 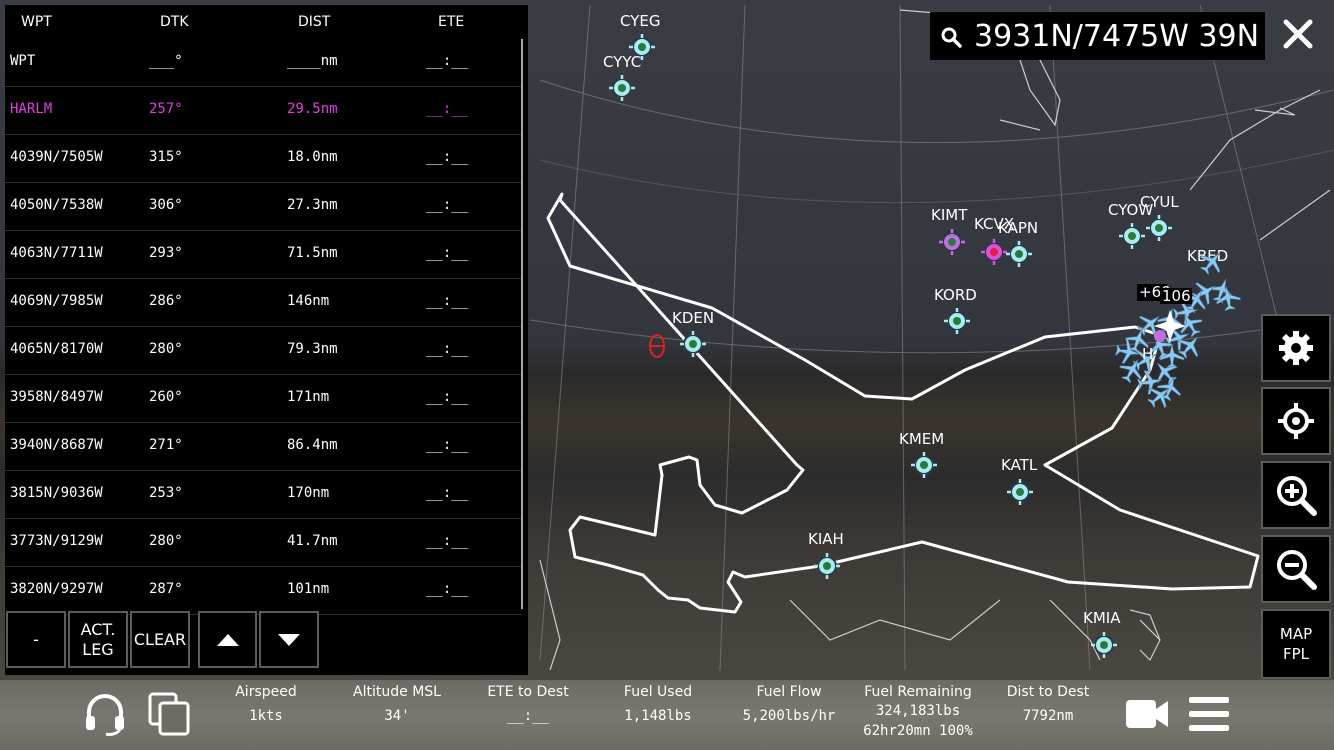 I want to click on airport-label: KIAH, so click(x=826, y=539).